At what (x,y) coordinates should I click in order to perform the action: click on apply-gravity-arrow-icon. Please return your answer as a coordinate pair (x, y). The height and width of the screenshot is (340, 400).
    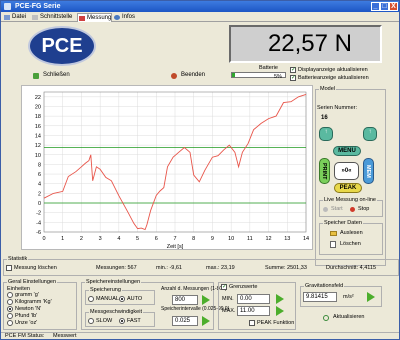
    Looking at the image, I should click on (371, 297).